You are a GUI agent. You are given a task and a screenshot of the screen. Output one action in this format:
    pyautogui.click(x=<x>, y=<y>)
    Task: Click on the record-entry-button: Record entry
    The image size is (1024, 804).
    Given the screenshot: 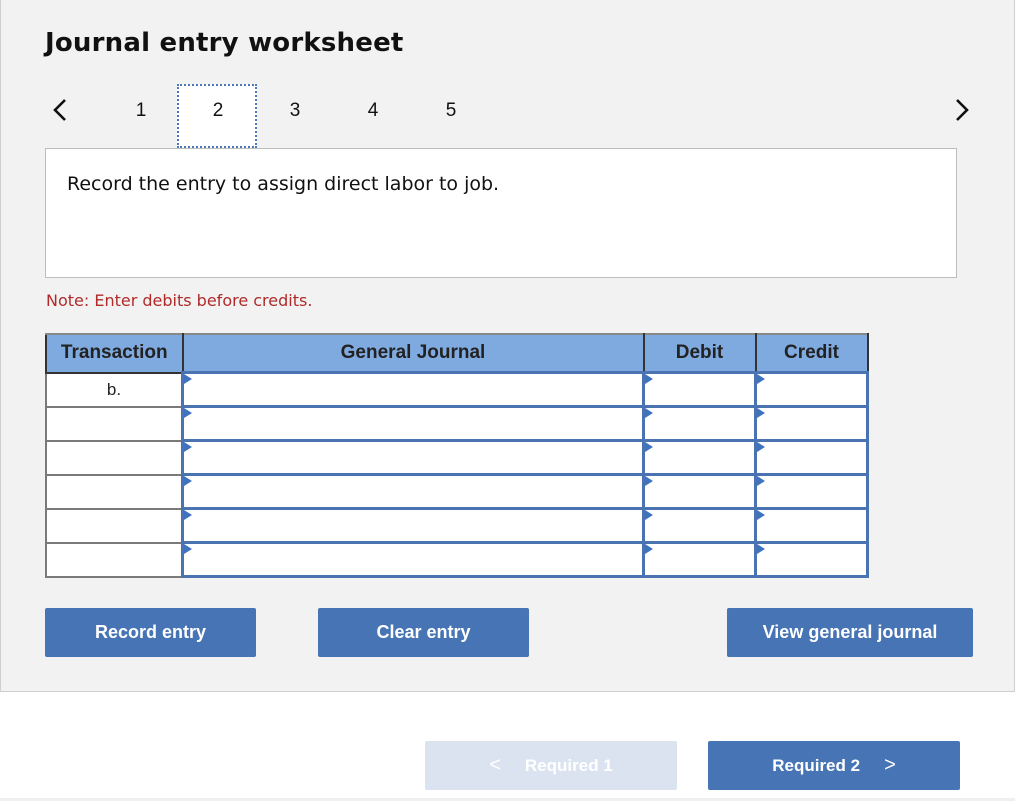 What is the action you would take?
    pyautogui.click(x=150, y=632)
    